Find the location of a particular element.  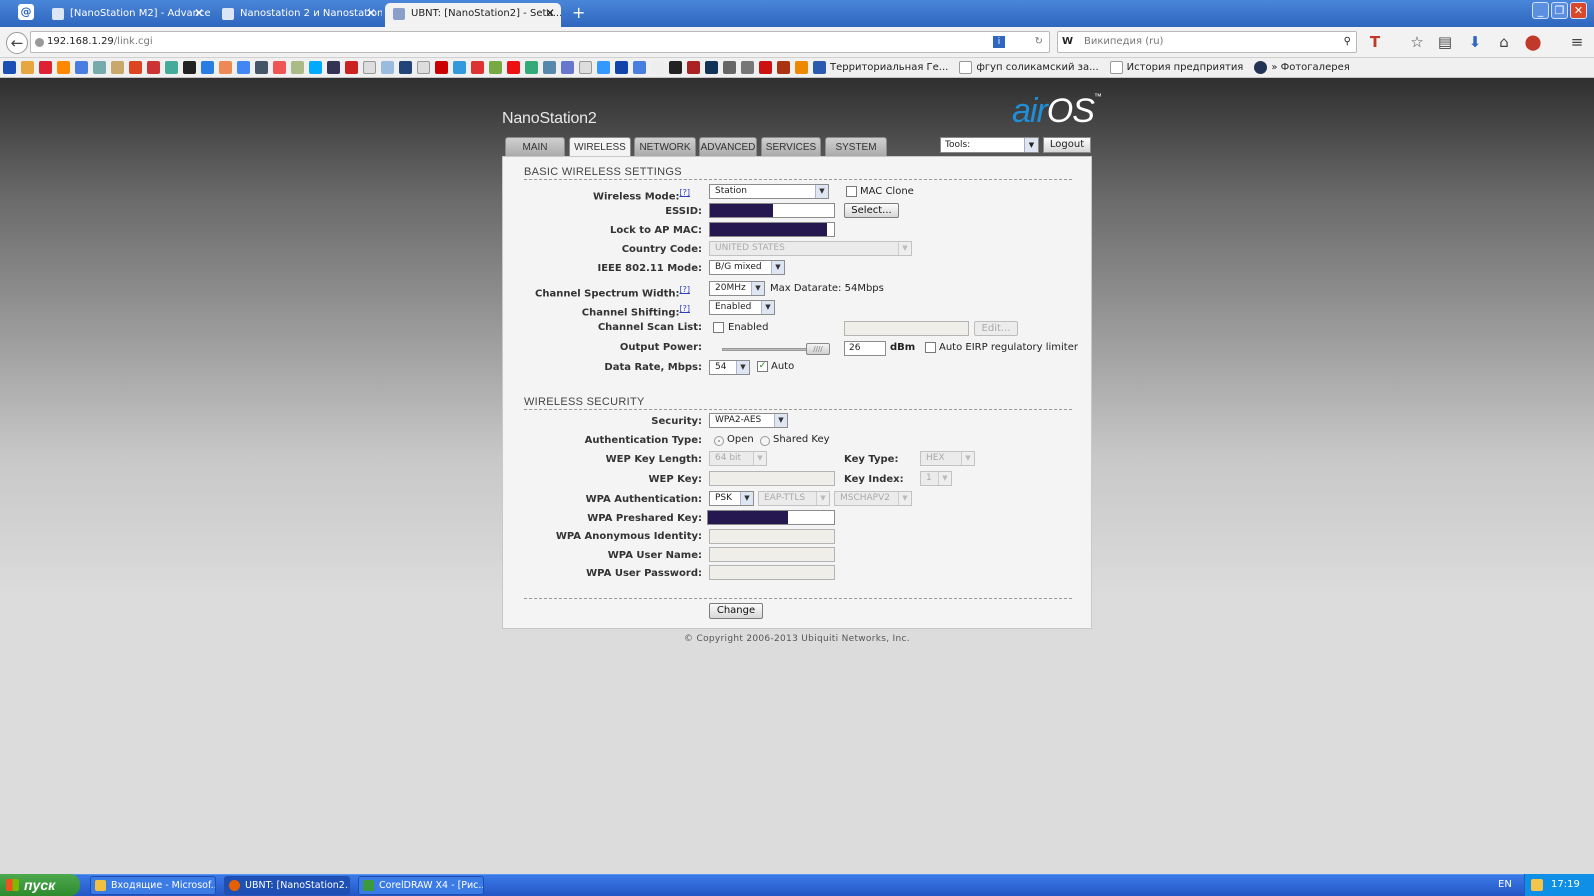

reload-icon: ↻ is located at coordinates (1039, 42).